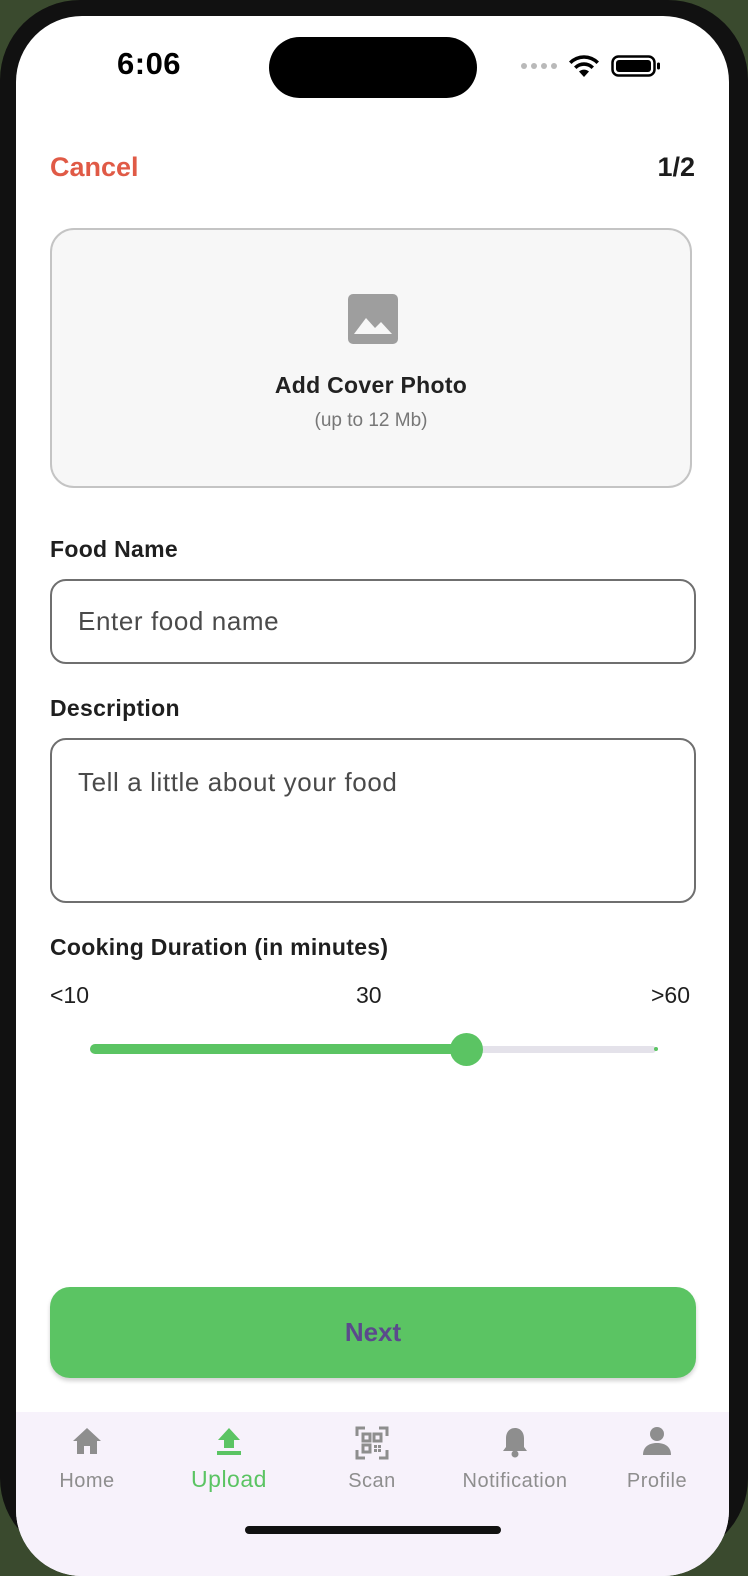  I want to click on description-input, so click(373, 820).